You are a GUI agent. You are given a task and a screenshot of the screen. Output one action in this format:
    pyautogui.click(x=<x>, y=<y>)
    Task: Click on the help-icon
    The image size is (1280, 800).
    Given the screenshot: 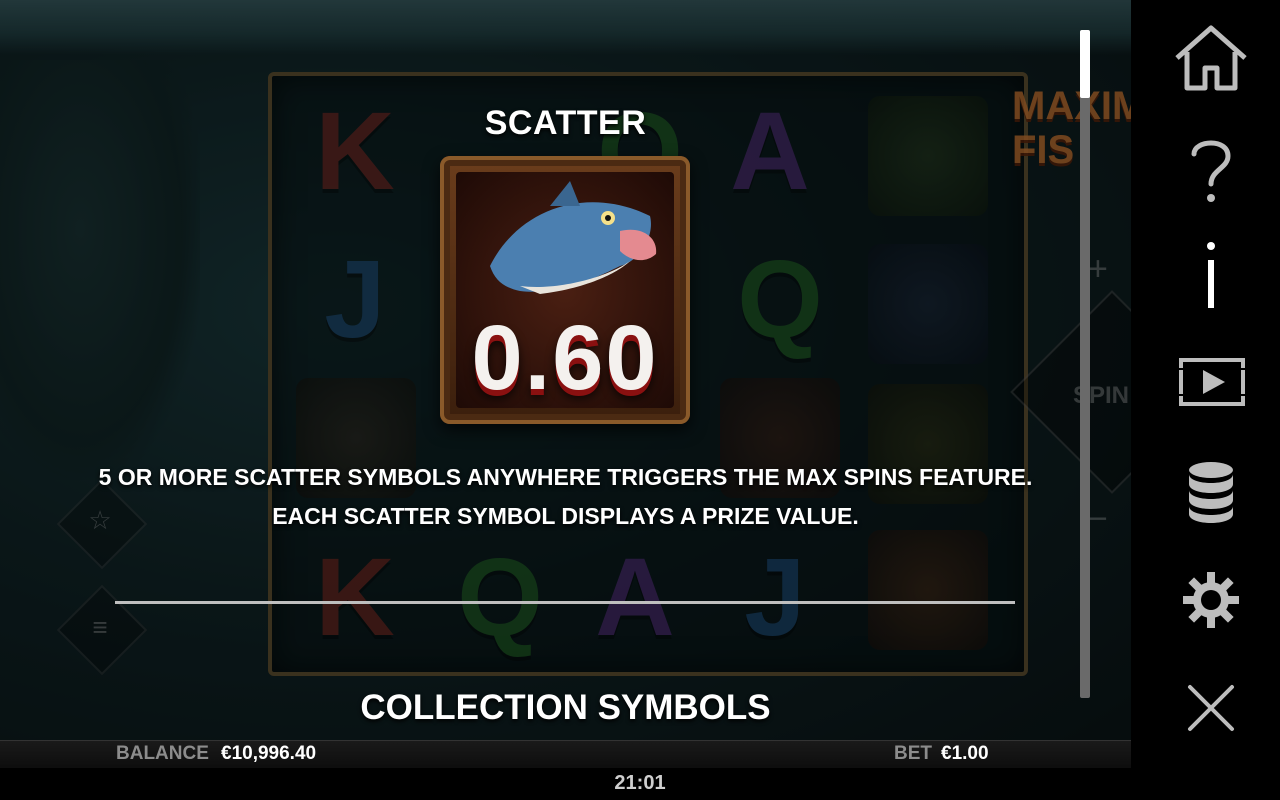 What is the action you would take?
    pyautogui.click(x=1211, y=171)
    